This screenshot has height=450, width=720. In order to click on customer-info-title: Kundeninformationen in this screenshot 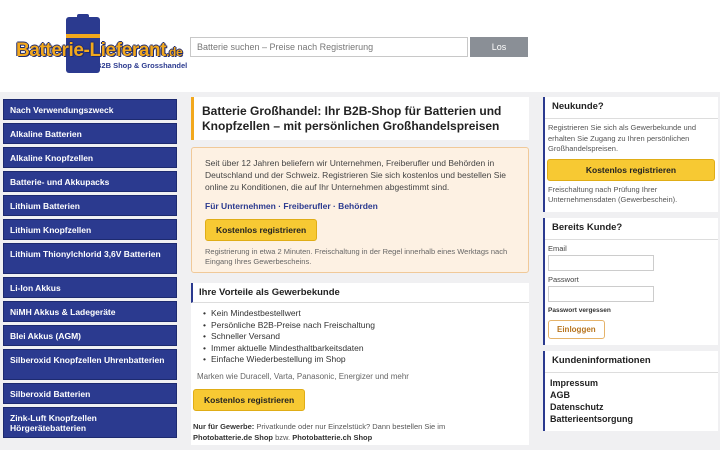, I will do `click(631, 362)`.